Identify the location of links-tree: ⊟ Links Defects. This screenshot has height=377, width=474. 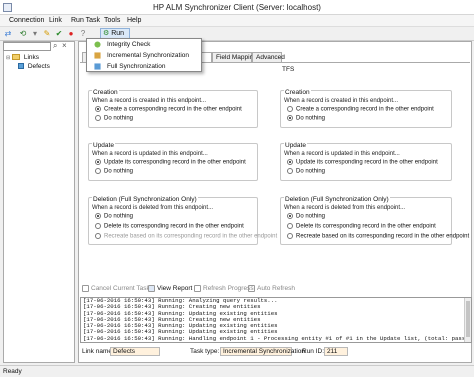
(28, 62).